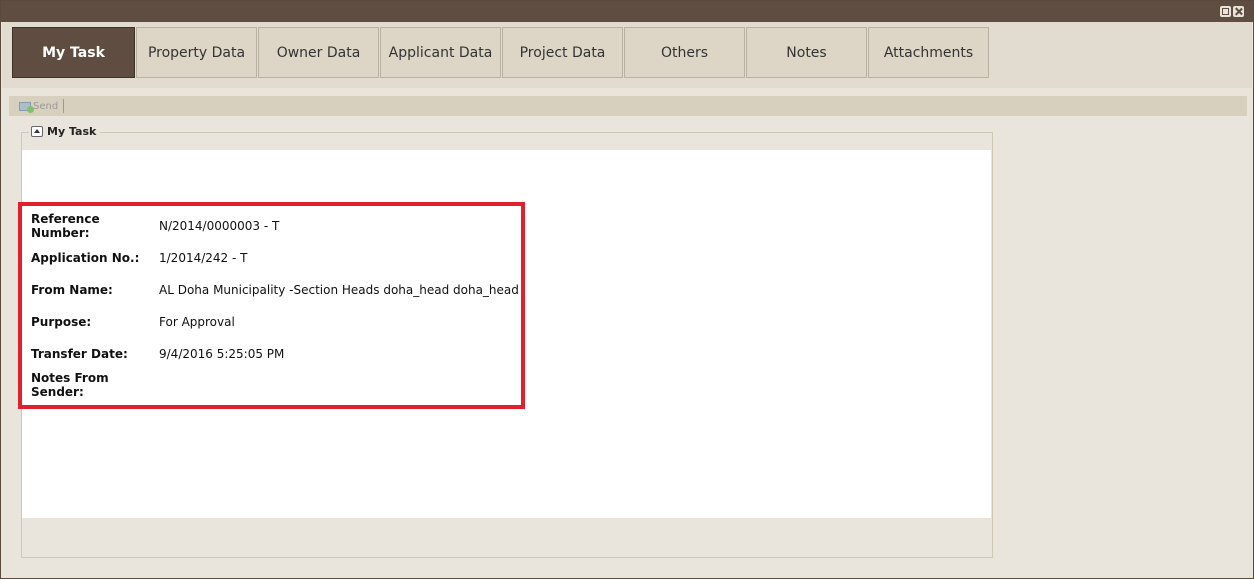 Image resolution: width=1254 pixels, height=579 pixels. I want to click on tab-project-data: Project Data, so click(562, 52).